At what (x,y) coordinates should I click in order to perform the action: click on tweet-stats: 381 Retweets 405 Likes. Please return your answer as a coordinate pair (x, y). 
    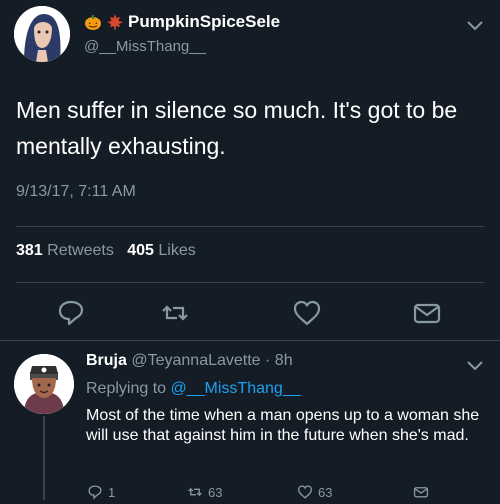
    Looking at the image, I should click on (106, 251).